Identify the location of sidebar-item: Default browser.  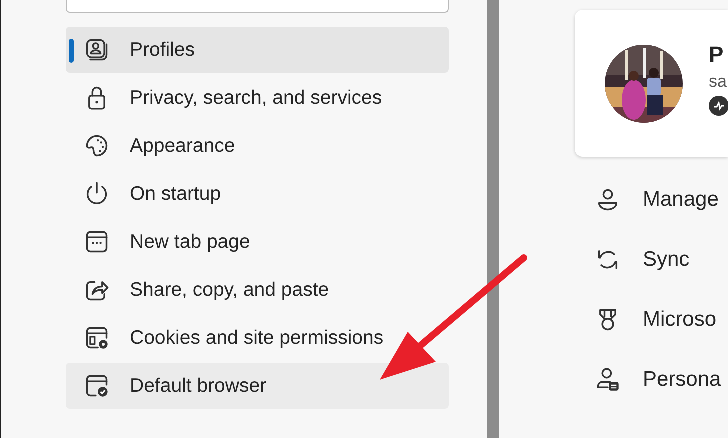
(257, 386).